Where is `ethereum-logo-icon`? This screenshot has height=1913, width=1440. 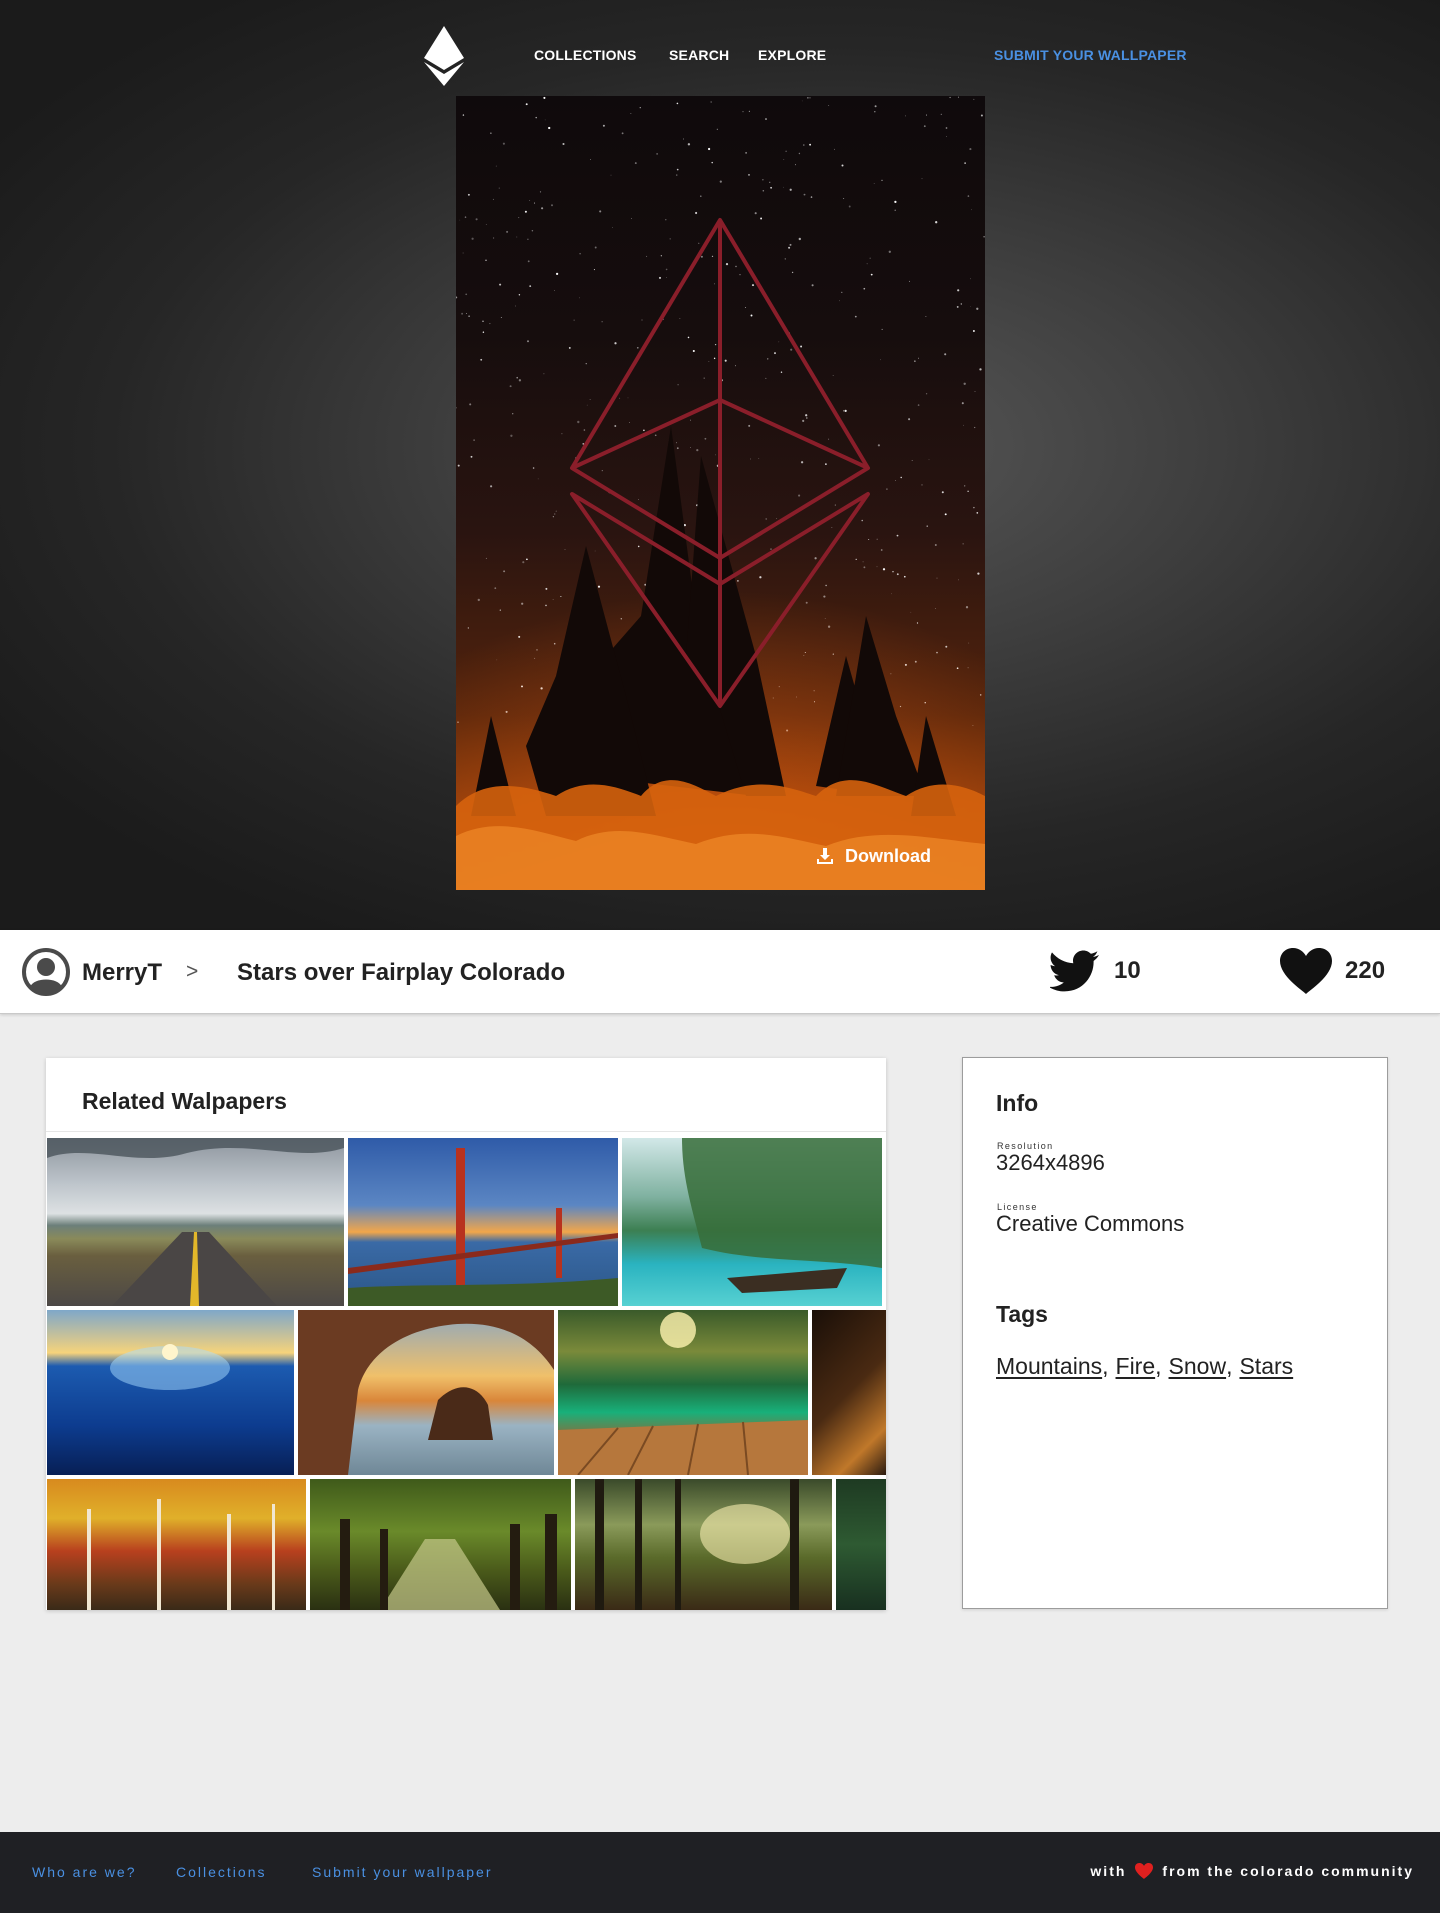
ethereum-logo-icon is located at coordinates (444, 56).